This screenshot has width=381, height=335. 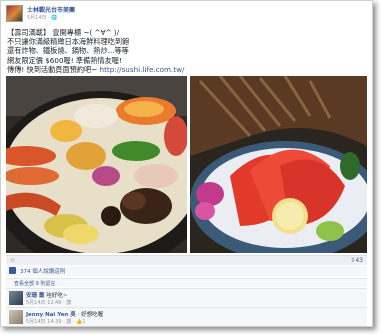 I want to click on post-line: 網友限定價 $600喔! 準備熱情友喔!, so click(x=64, y=60).